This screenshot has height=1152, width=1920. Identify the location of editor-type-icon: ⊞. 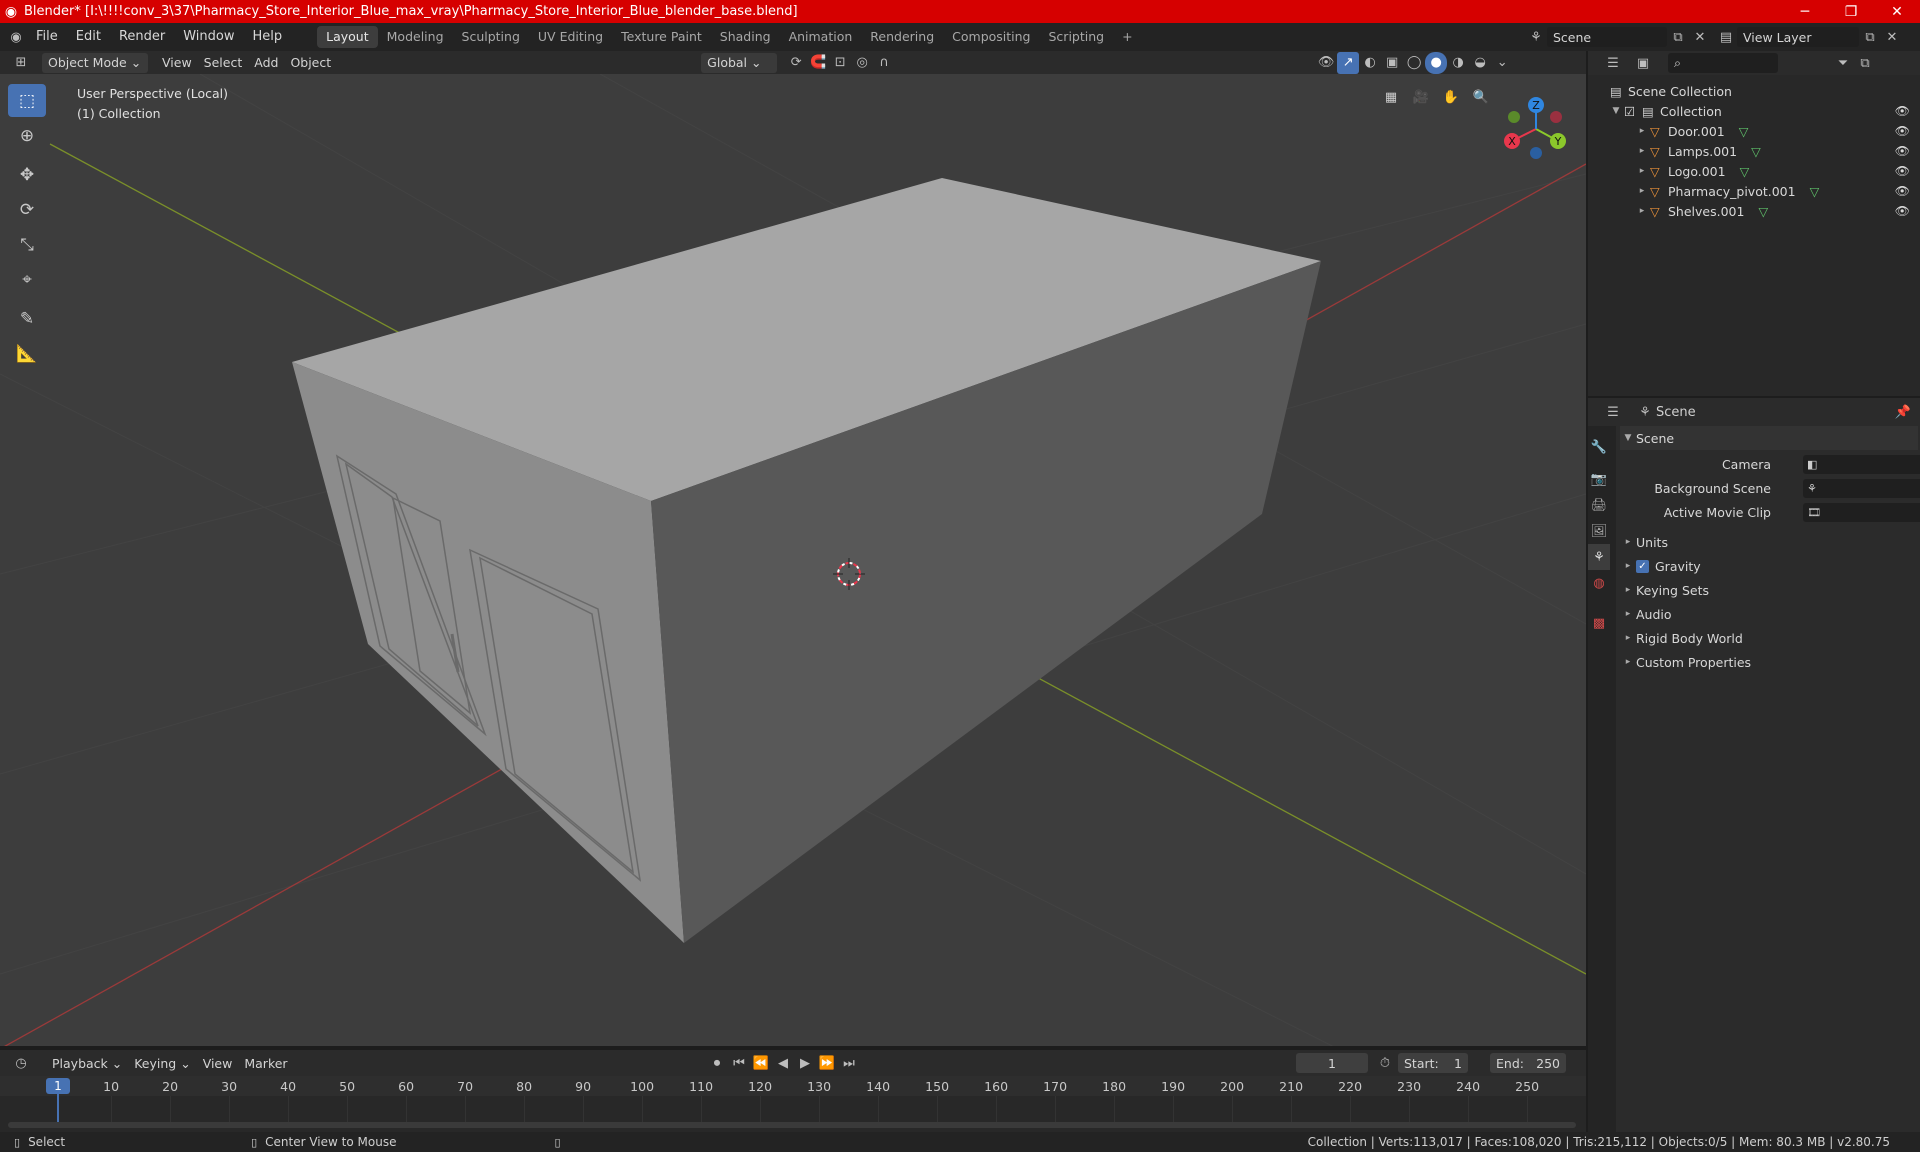
(21, 63).